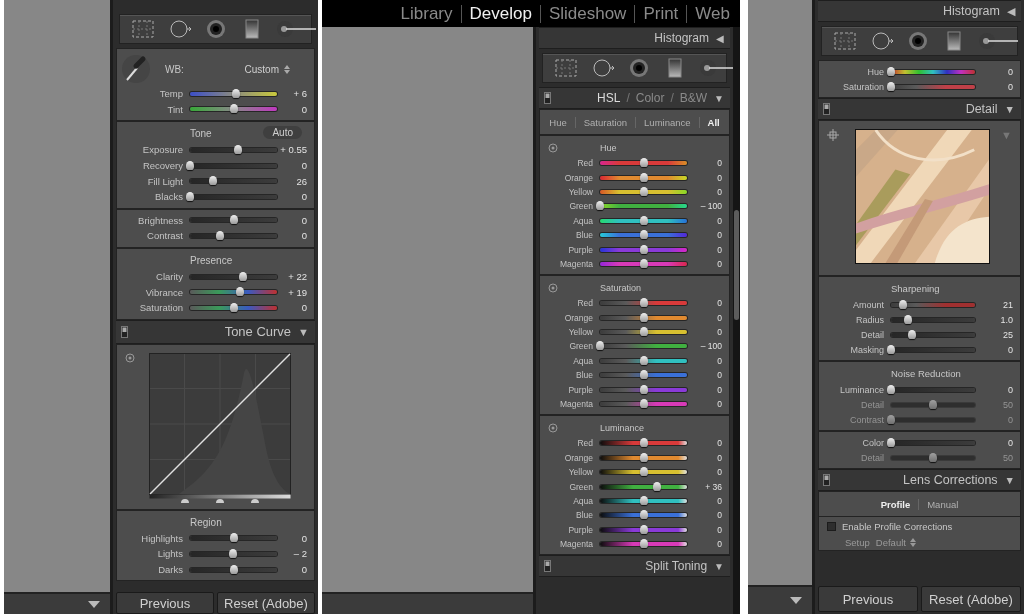 The height and width of the screenshot is (614, 1024). I want to click on panel-tab: Color, so click(650, 98).